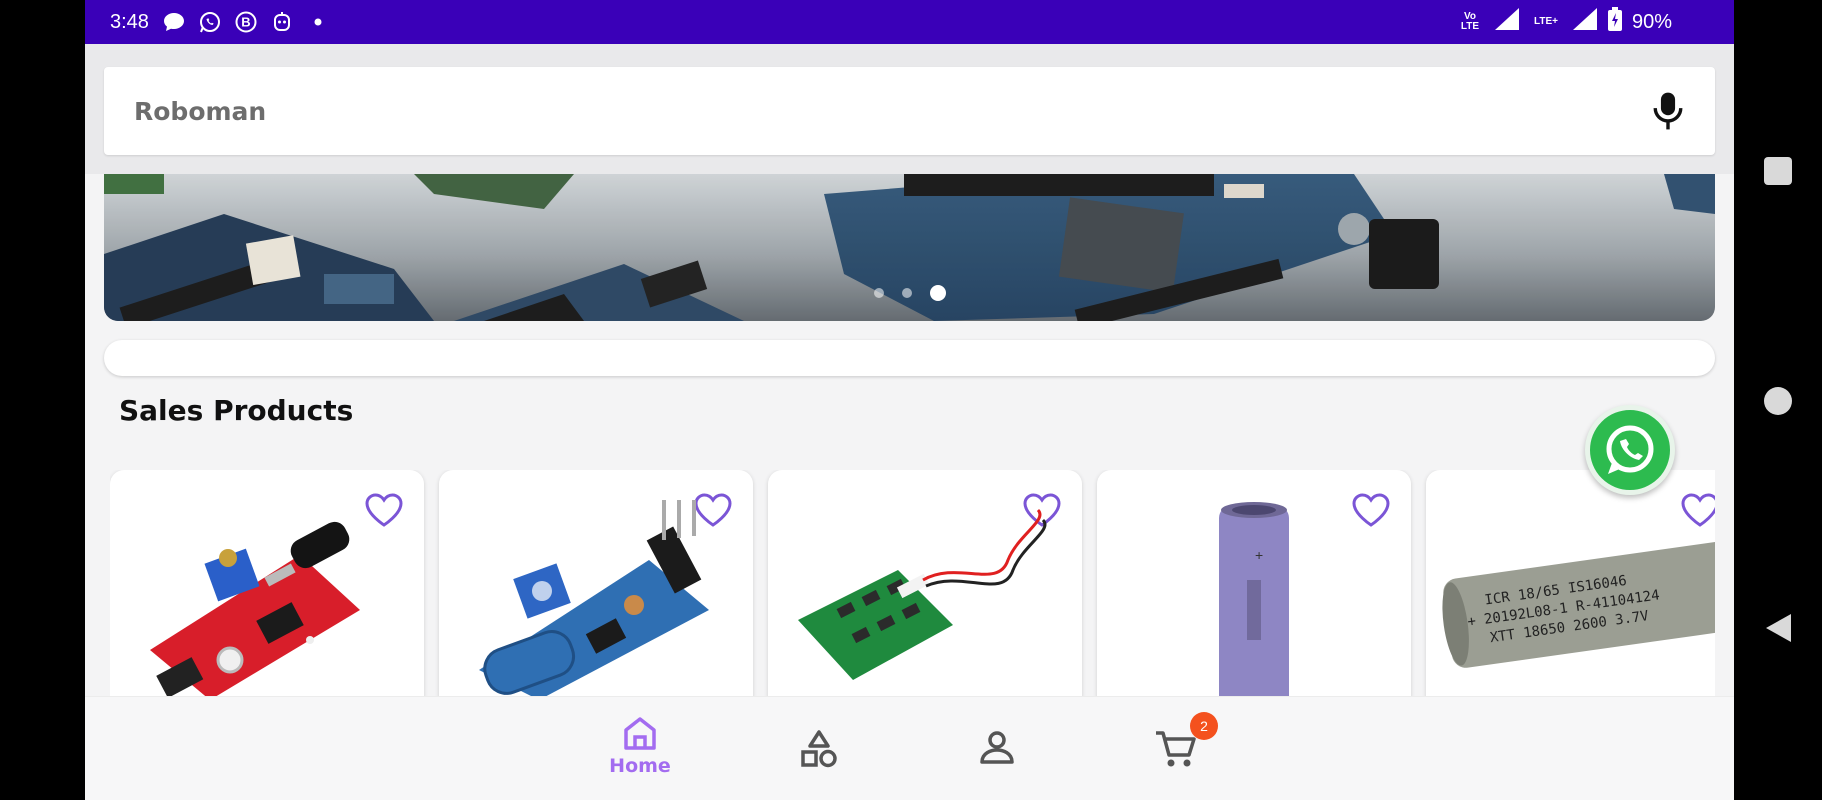 This screenshot has width=1822, height=800. I want to click on nav-categories, so click(819, 748).